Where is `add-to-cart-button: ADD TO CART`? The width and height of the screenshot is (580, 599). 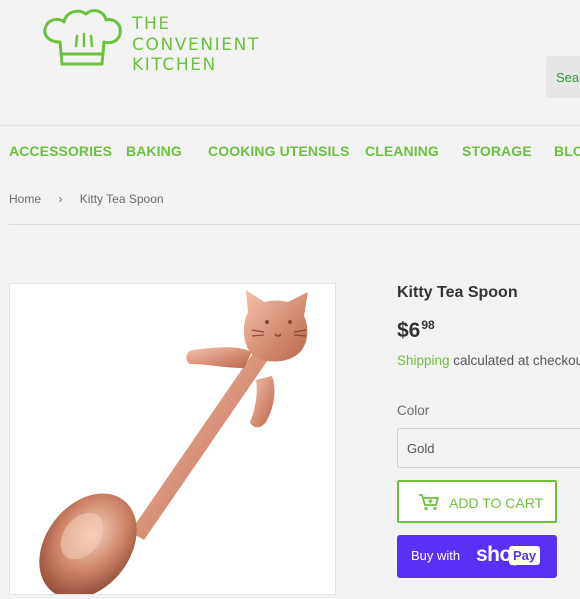
add-to-cart-button: ADD TO CART is located at coordinates (477, 501).